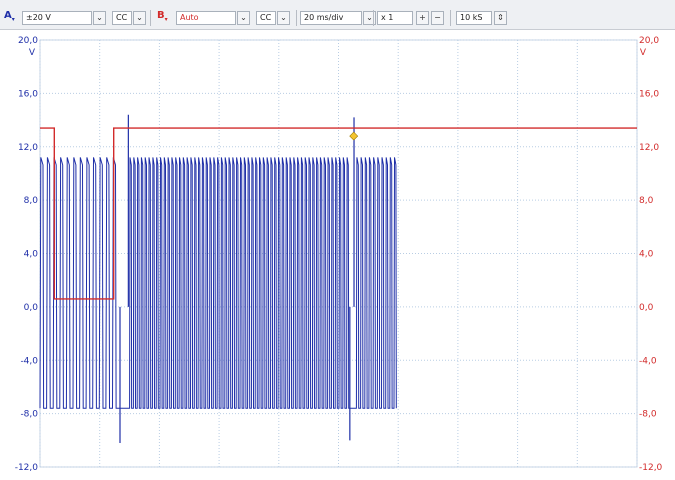 The image size is (675, 480). What do you see at coordinates (31, 308) in the screenshot?
I see `y-tick-label-left: 0,0` at bounding box center [31, 308].